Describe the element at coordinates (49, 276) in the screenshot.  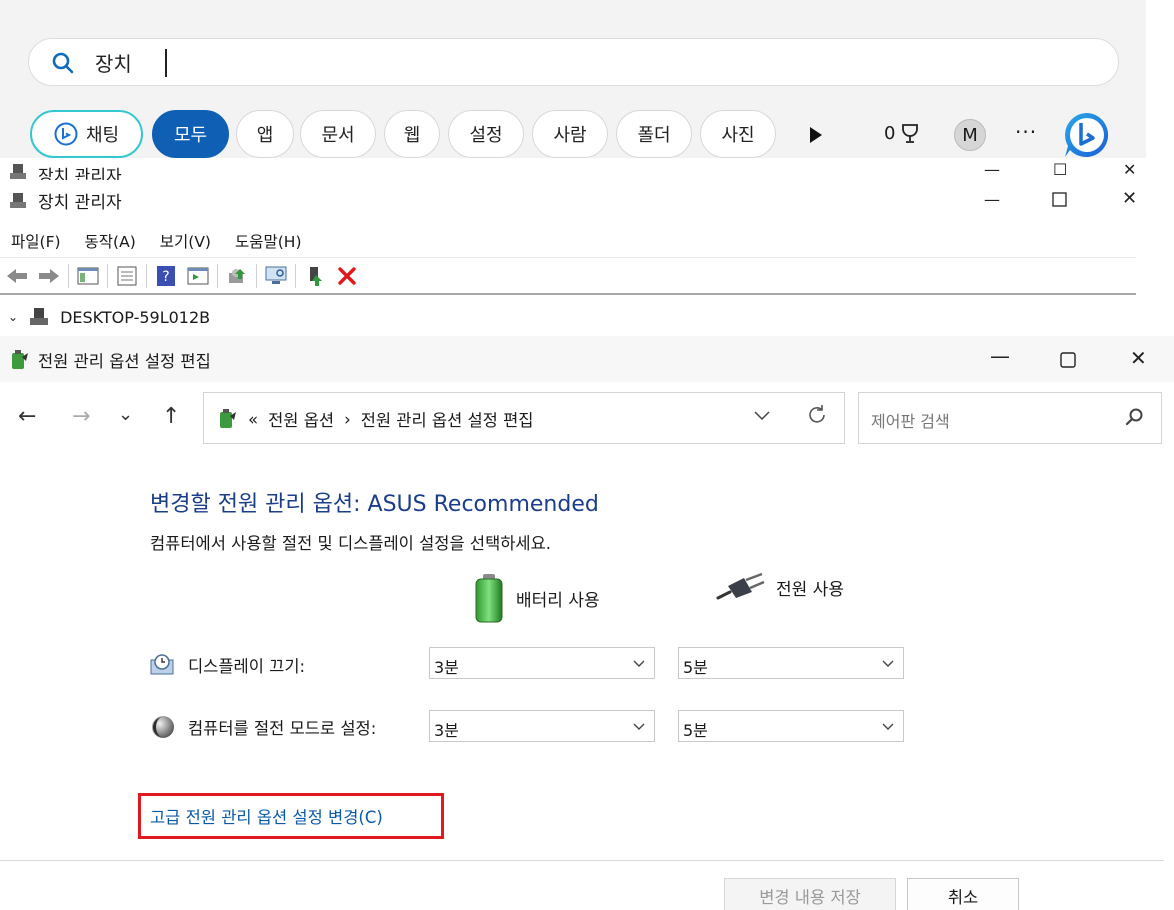
I see `forward-arrow-icon` at that location.